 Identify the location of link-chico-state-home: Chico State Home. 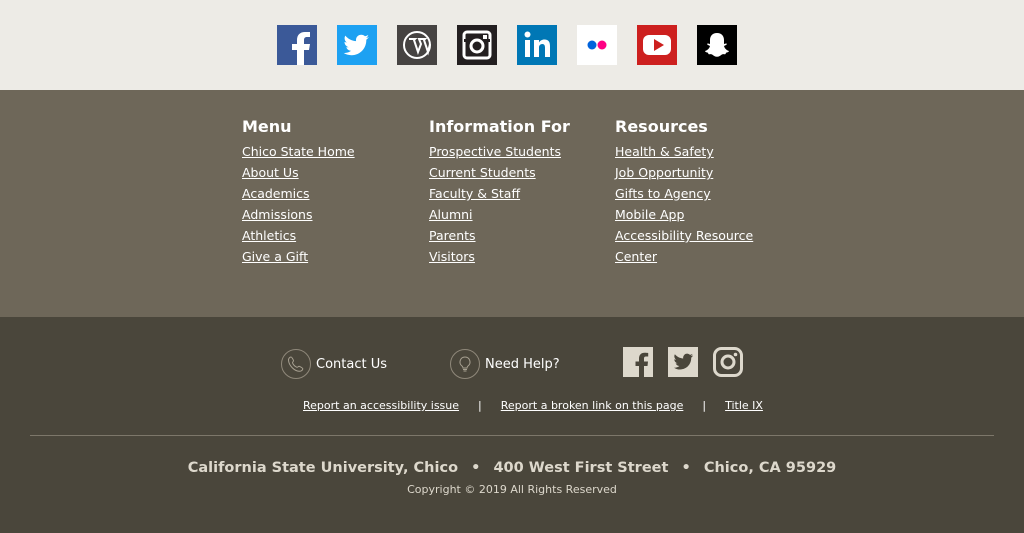
(298, 151).